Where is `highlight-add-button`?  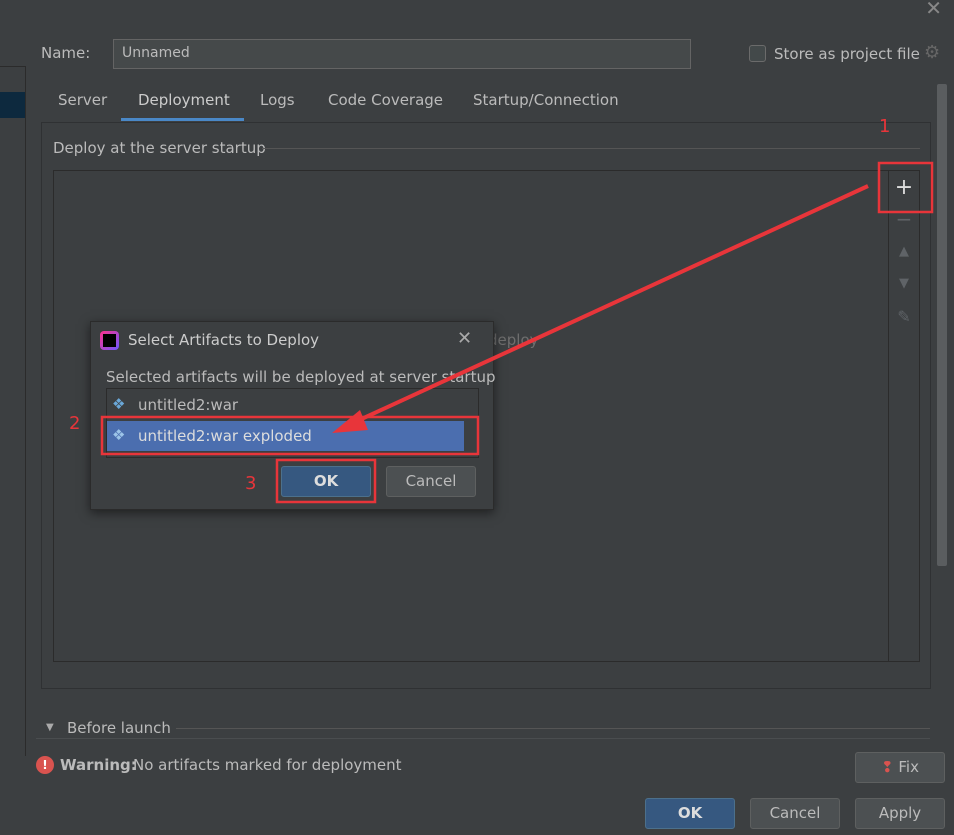
highlight-add-button is located at coordinates (905, 187).